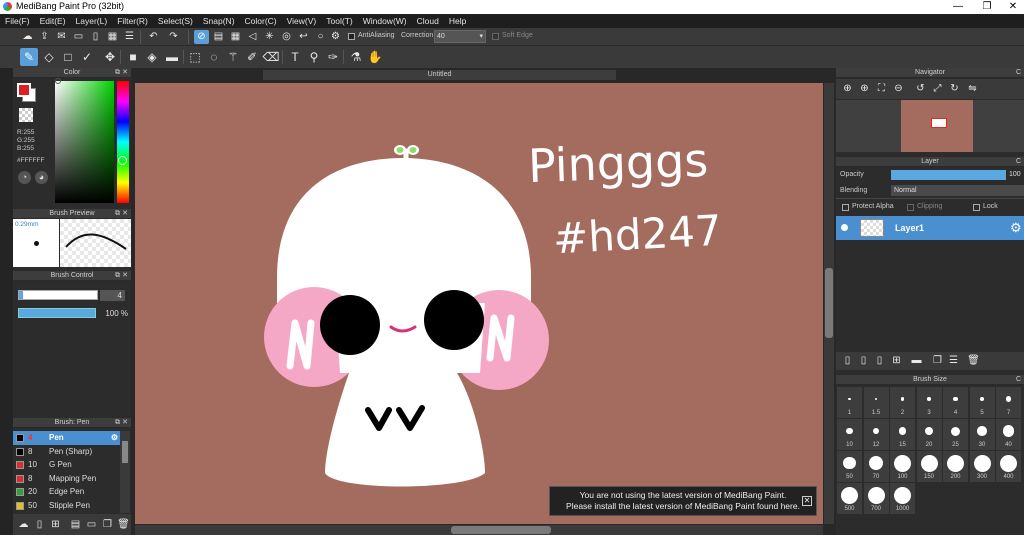 The width and height of the screenshot is (1024, 535). Describe the element at coordinates (57, 313) in the screenshot. I see `brush-opacity-slider` at that location.